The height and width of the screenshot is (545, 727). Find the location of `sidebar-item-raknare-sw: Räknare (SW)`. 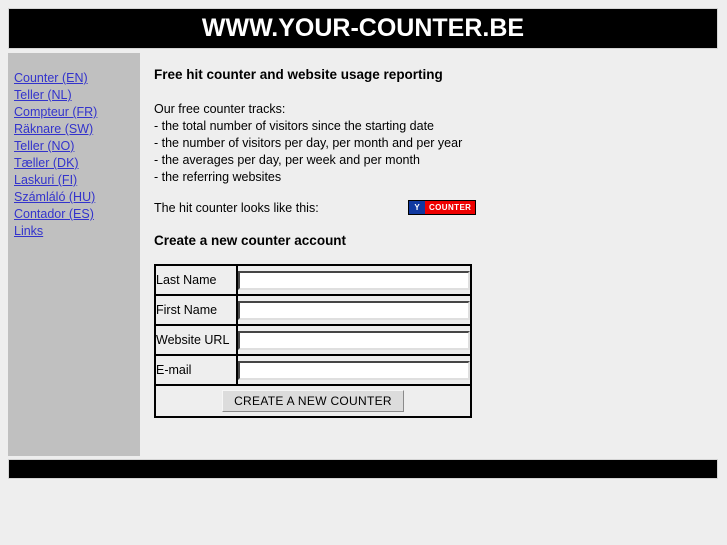

sidebar-item-raknare-sw: Räknare (SW) is located at coordinates (77, 128).